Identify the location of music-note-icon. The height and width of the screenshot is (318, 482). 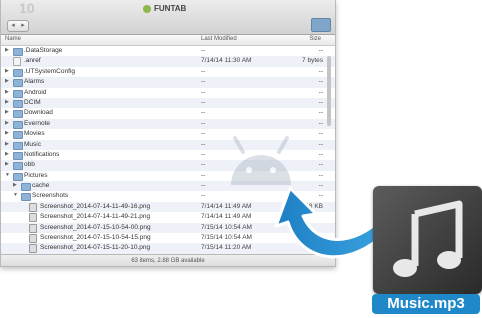
(428, 238).